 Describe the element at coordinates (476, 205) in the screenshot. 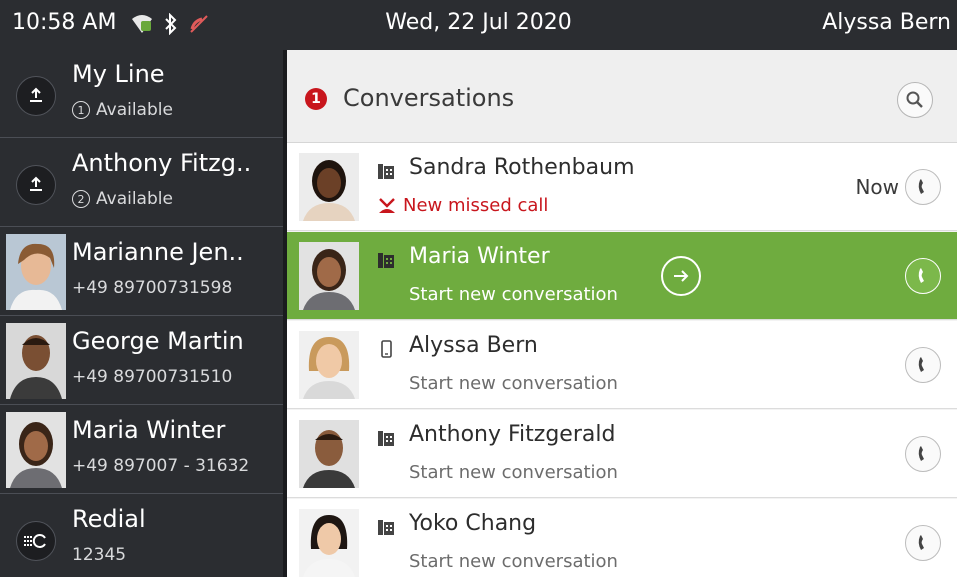

I see `status-text: New missed call` at that location.